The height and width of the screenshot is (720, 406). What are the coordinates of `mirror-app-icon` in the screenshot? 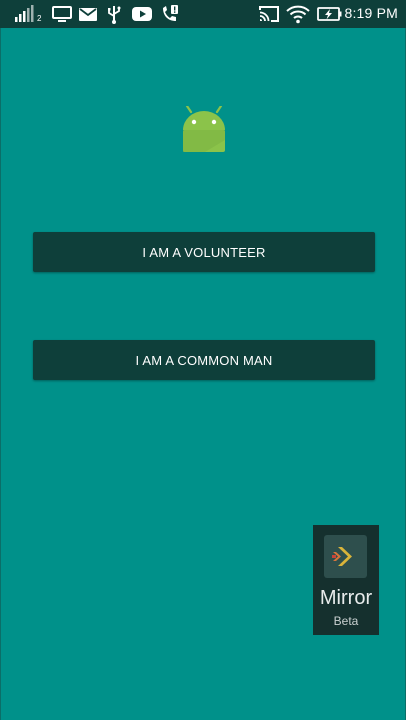 It's located at (345, 556).